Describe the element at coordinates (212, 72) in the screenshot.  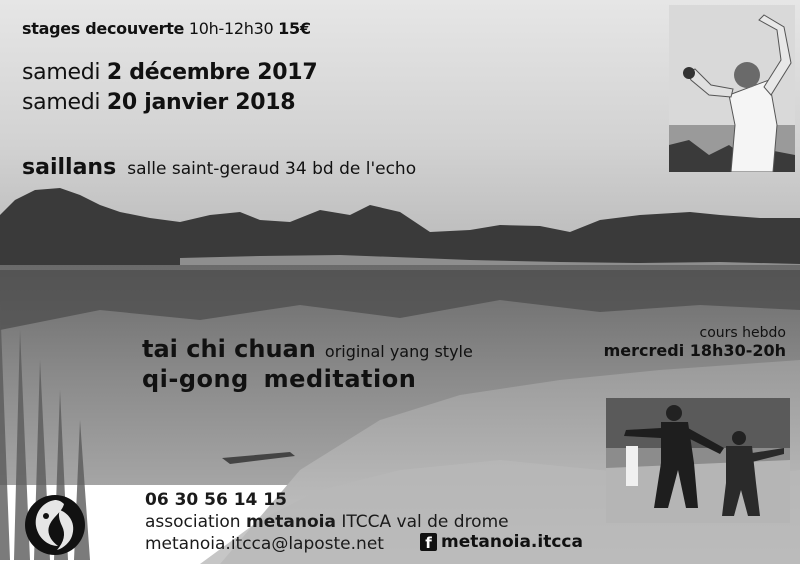
I see `date-1-value: 2 décembre 2017` at that location.